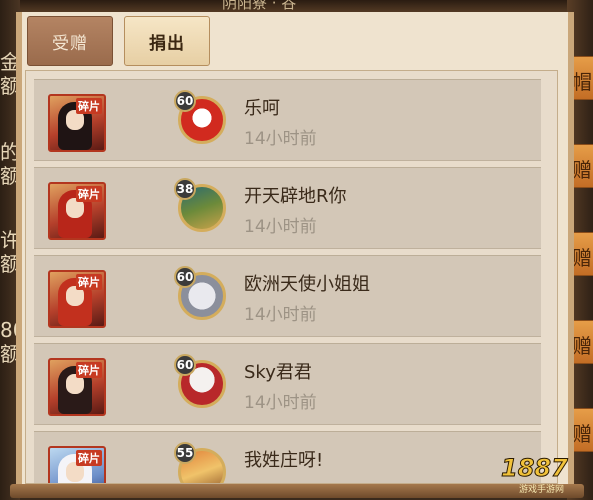 The height and width of the screenshot is (500, 593). I want to click on player-name: 乐呵, so click(262, 108).